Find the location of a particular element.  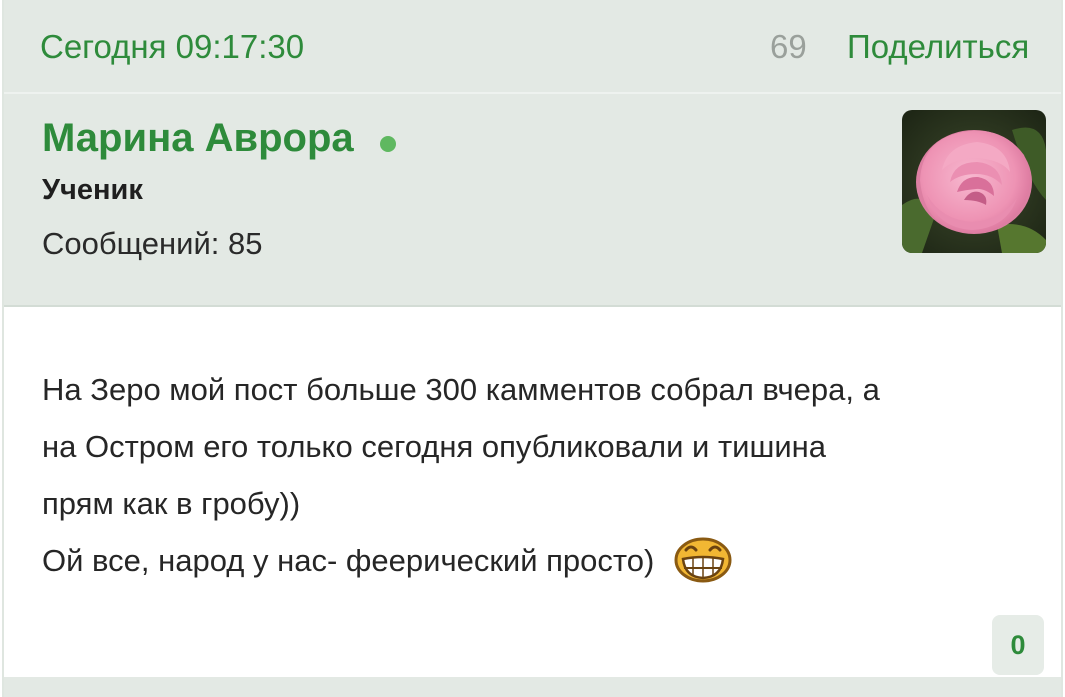

author-rank: Ученик is located at coordinates (92, 190).